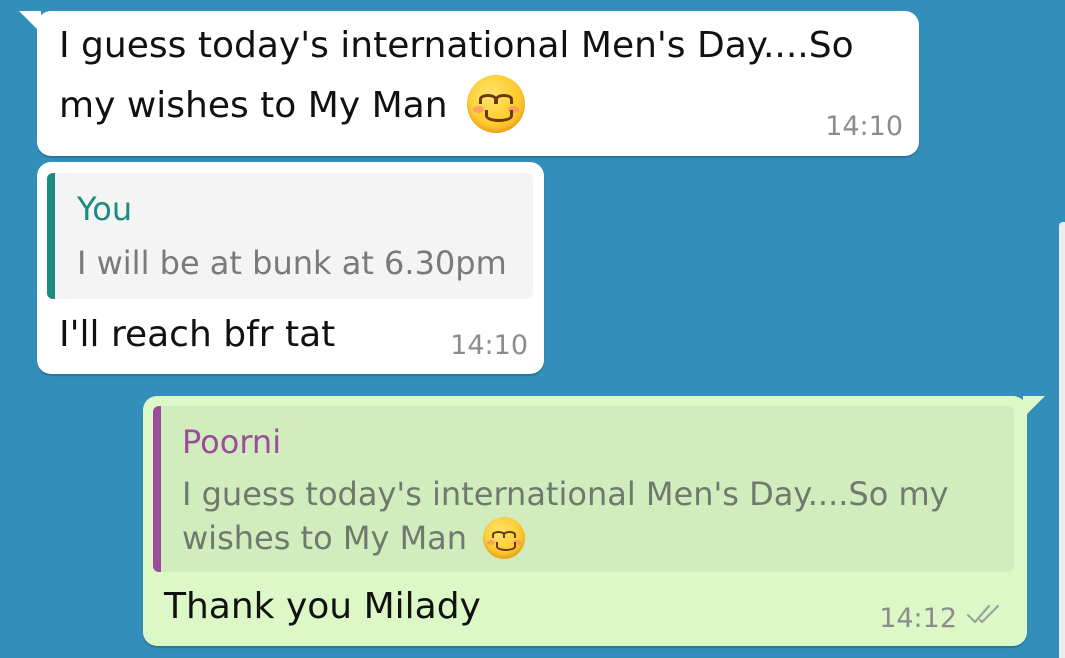  What do you see at coordinates (325, 538) in the screenshot?
I see `reply-text: wishes to My Man` at bounding box center [325, 538].